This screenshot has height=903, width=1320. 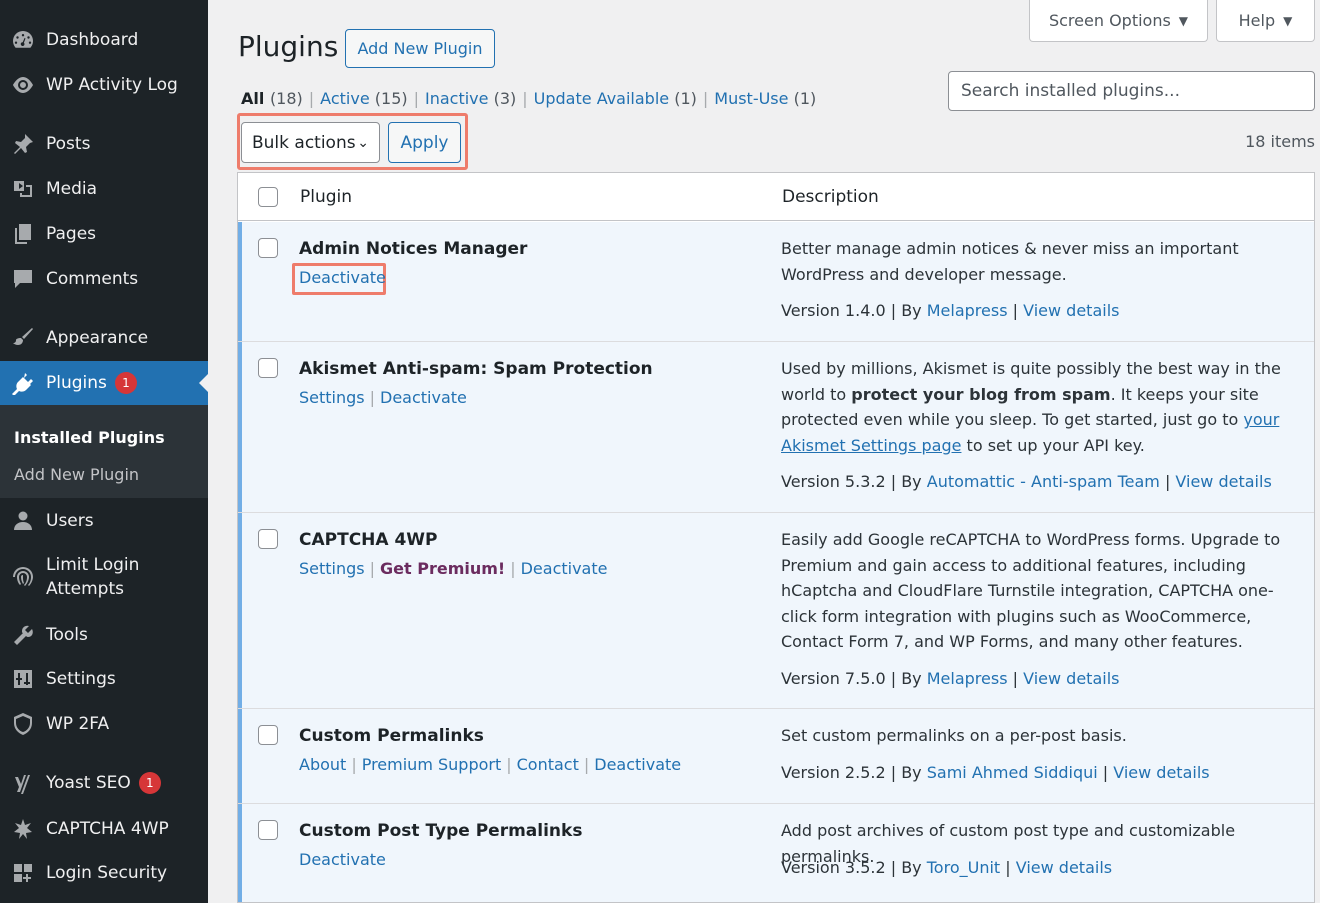 I want to click on submenu-installed-plugins: Installed Plugins, so click(x=89, y=437).